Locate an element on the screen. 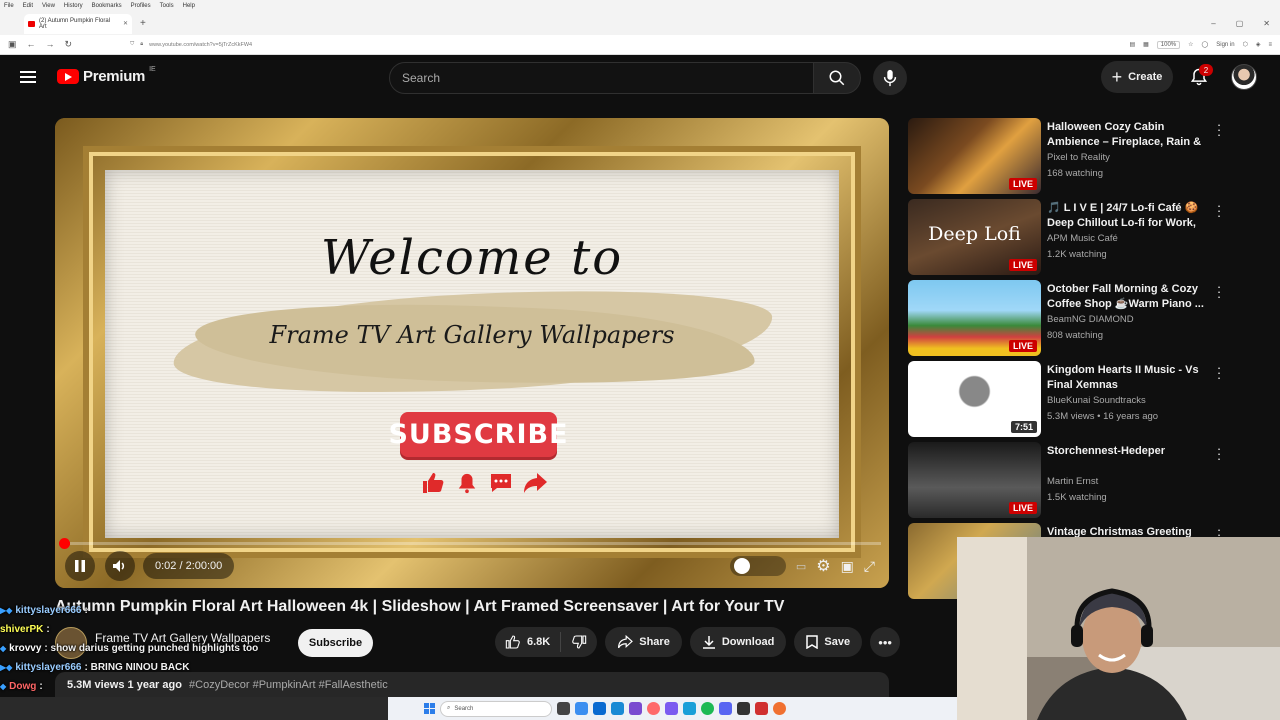  reload-icon: ↻ is located at coordinates (69, 44).